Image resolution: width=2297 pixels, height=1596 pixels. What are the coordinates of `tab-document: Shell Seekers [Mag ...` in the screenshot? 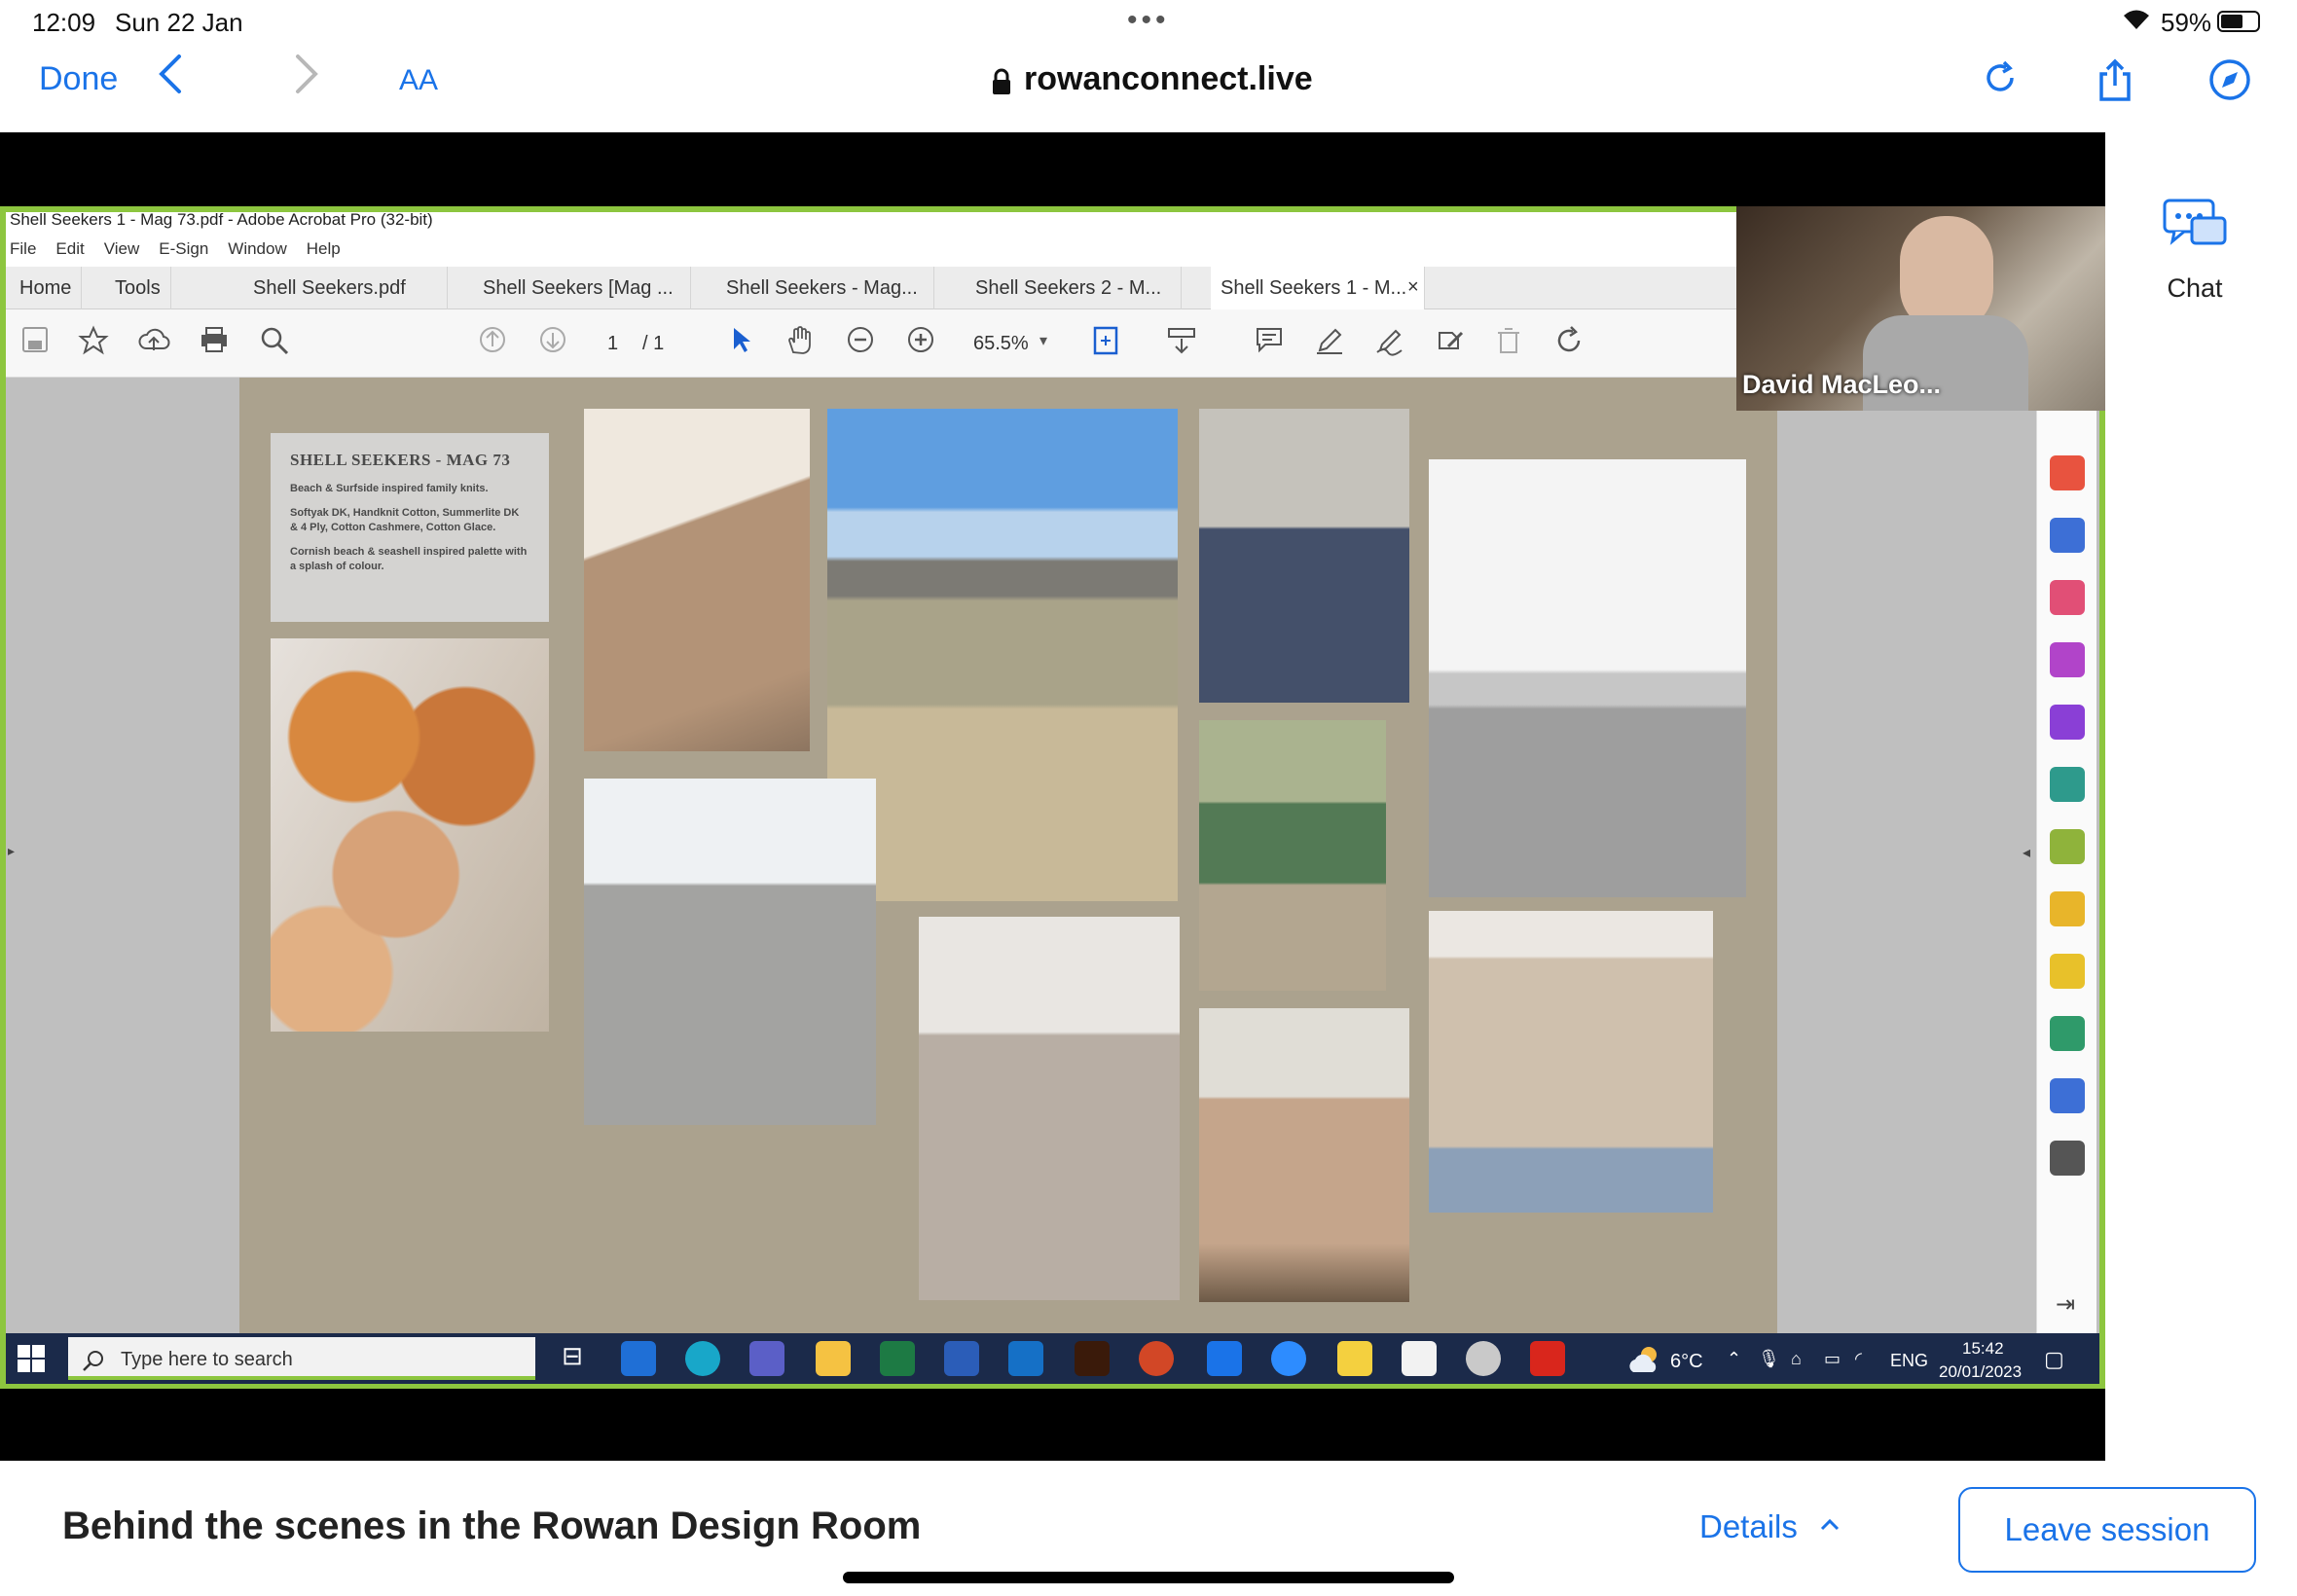 It's located at (582, 288).